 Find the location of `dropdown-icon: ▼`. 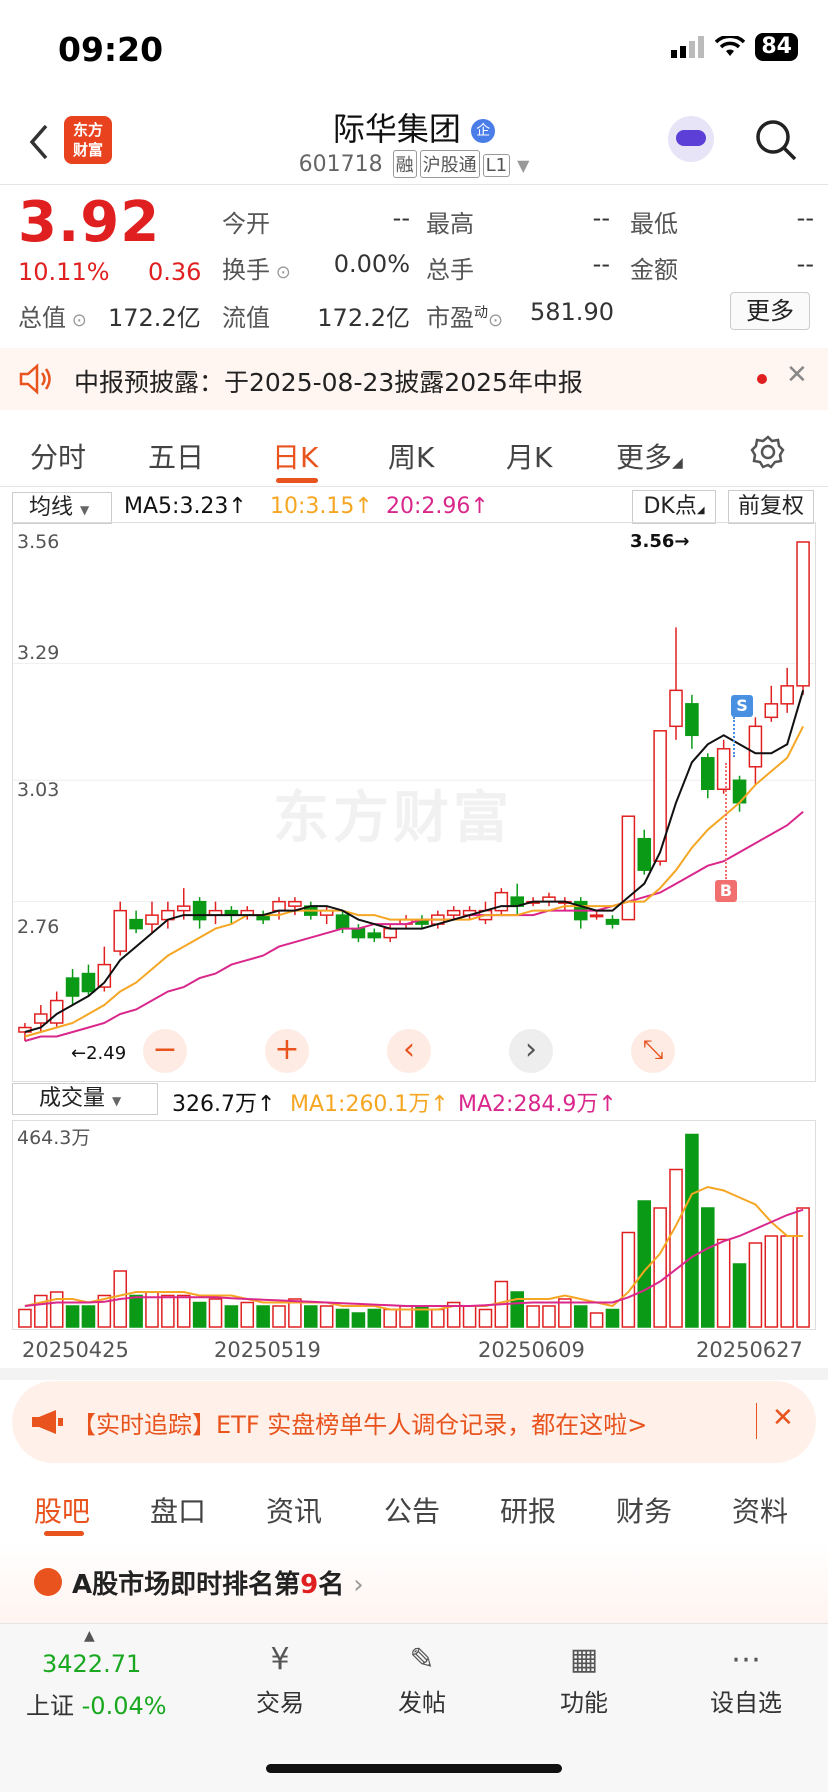

dropdown-icon: ▼ is located at coordinates (523, 165).